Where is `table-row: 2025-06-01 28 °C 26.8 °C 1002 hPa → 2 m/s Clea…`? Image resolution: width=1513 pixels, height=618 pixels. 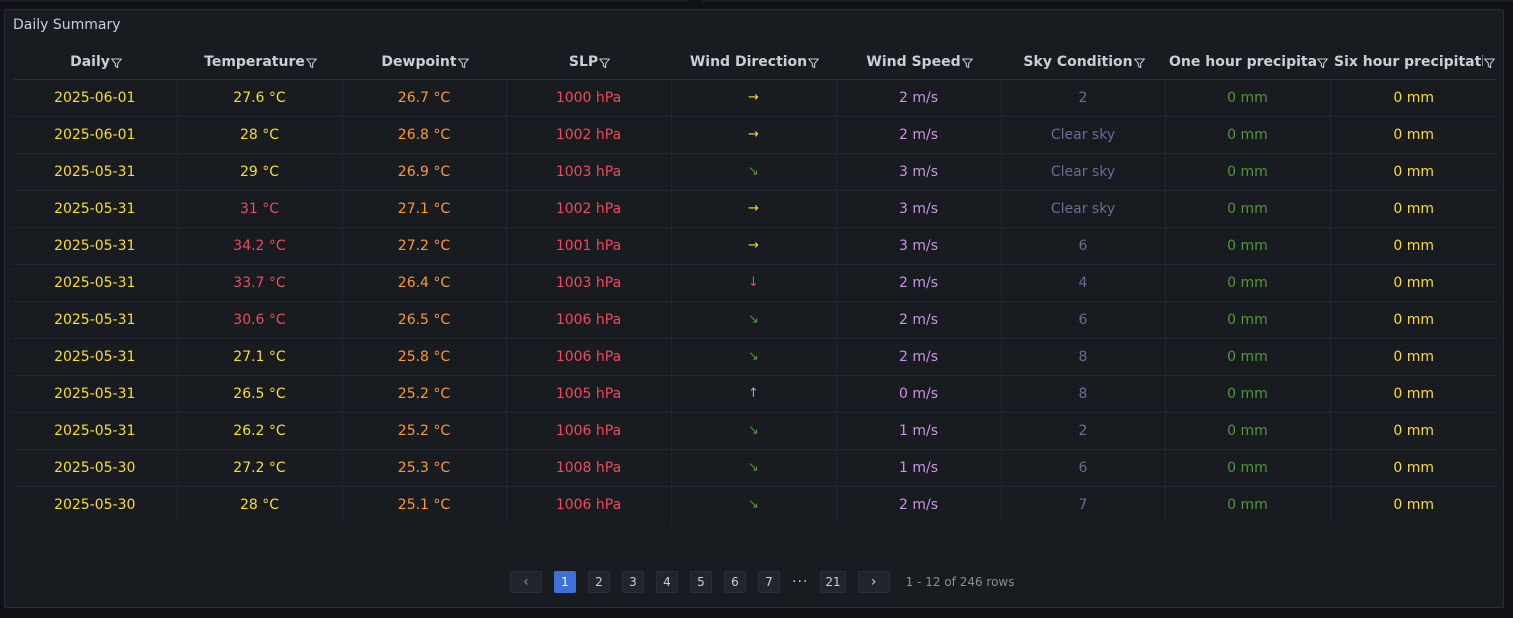 table-row: 2025-06-01 28 °C 26.8 °C 1002 hPa → 2 m/s Clea… is located at coordinates (755, 135).